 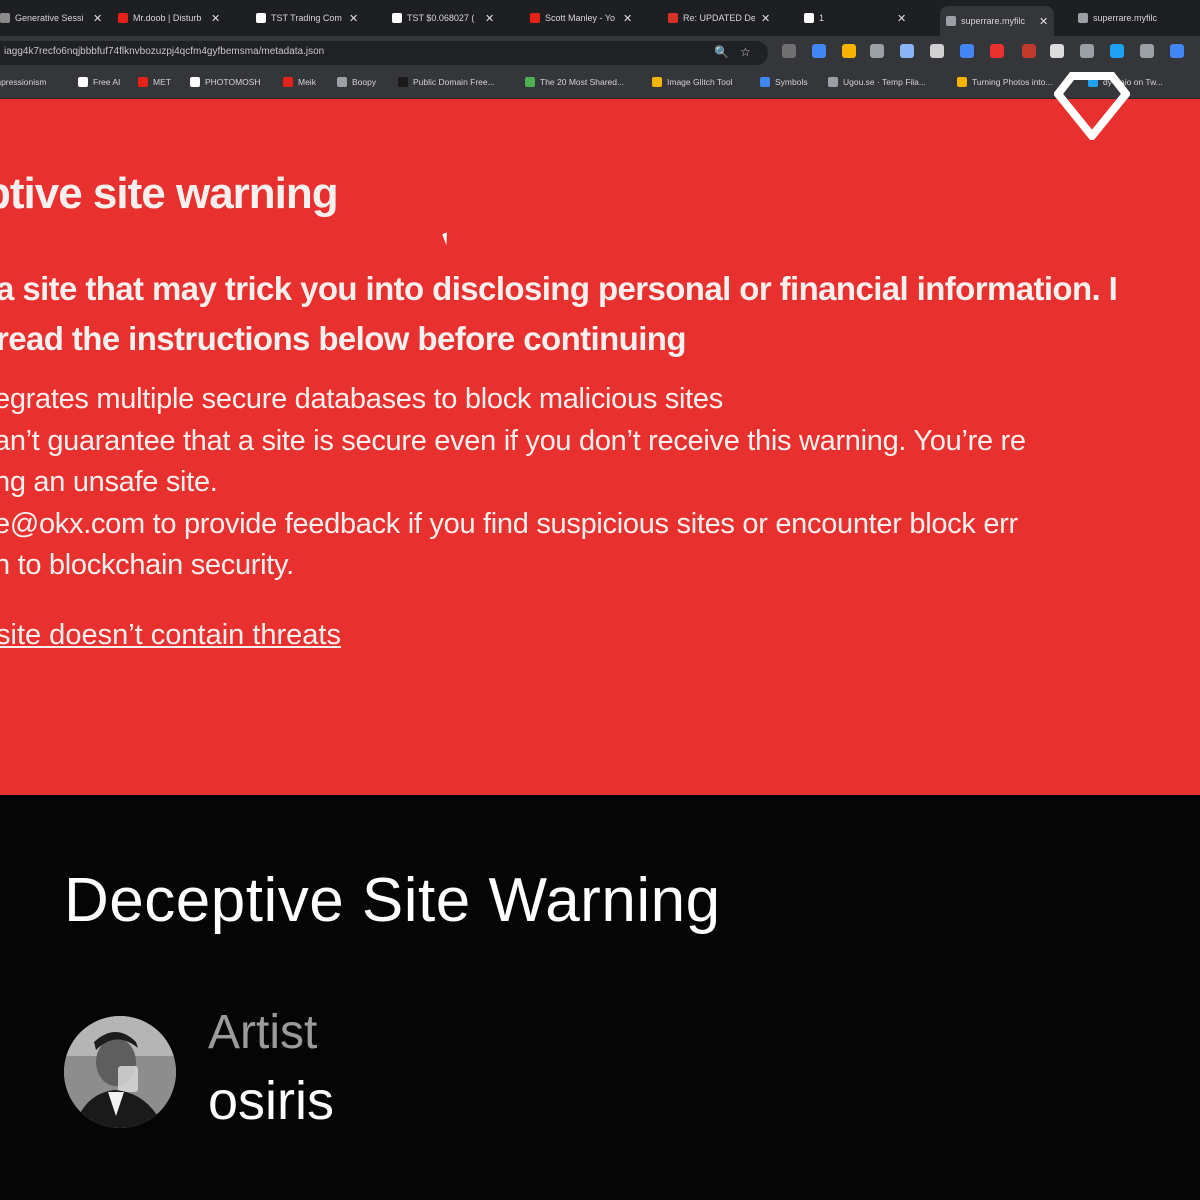 What do you see at coordinates (673, 18) in the screenshot?
I see `gmail-icon` at bounding box center [673, 18].